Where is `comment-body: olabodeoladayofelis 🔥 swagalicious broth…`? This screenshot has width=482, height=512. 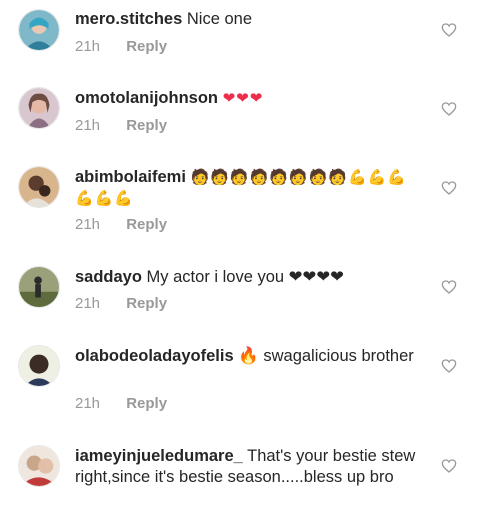
comment-body: olabodeoladayofelis 🔥 swagalicious broth… is located at coordinates (247, 356).